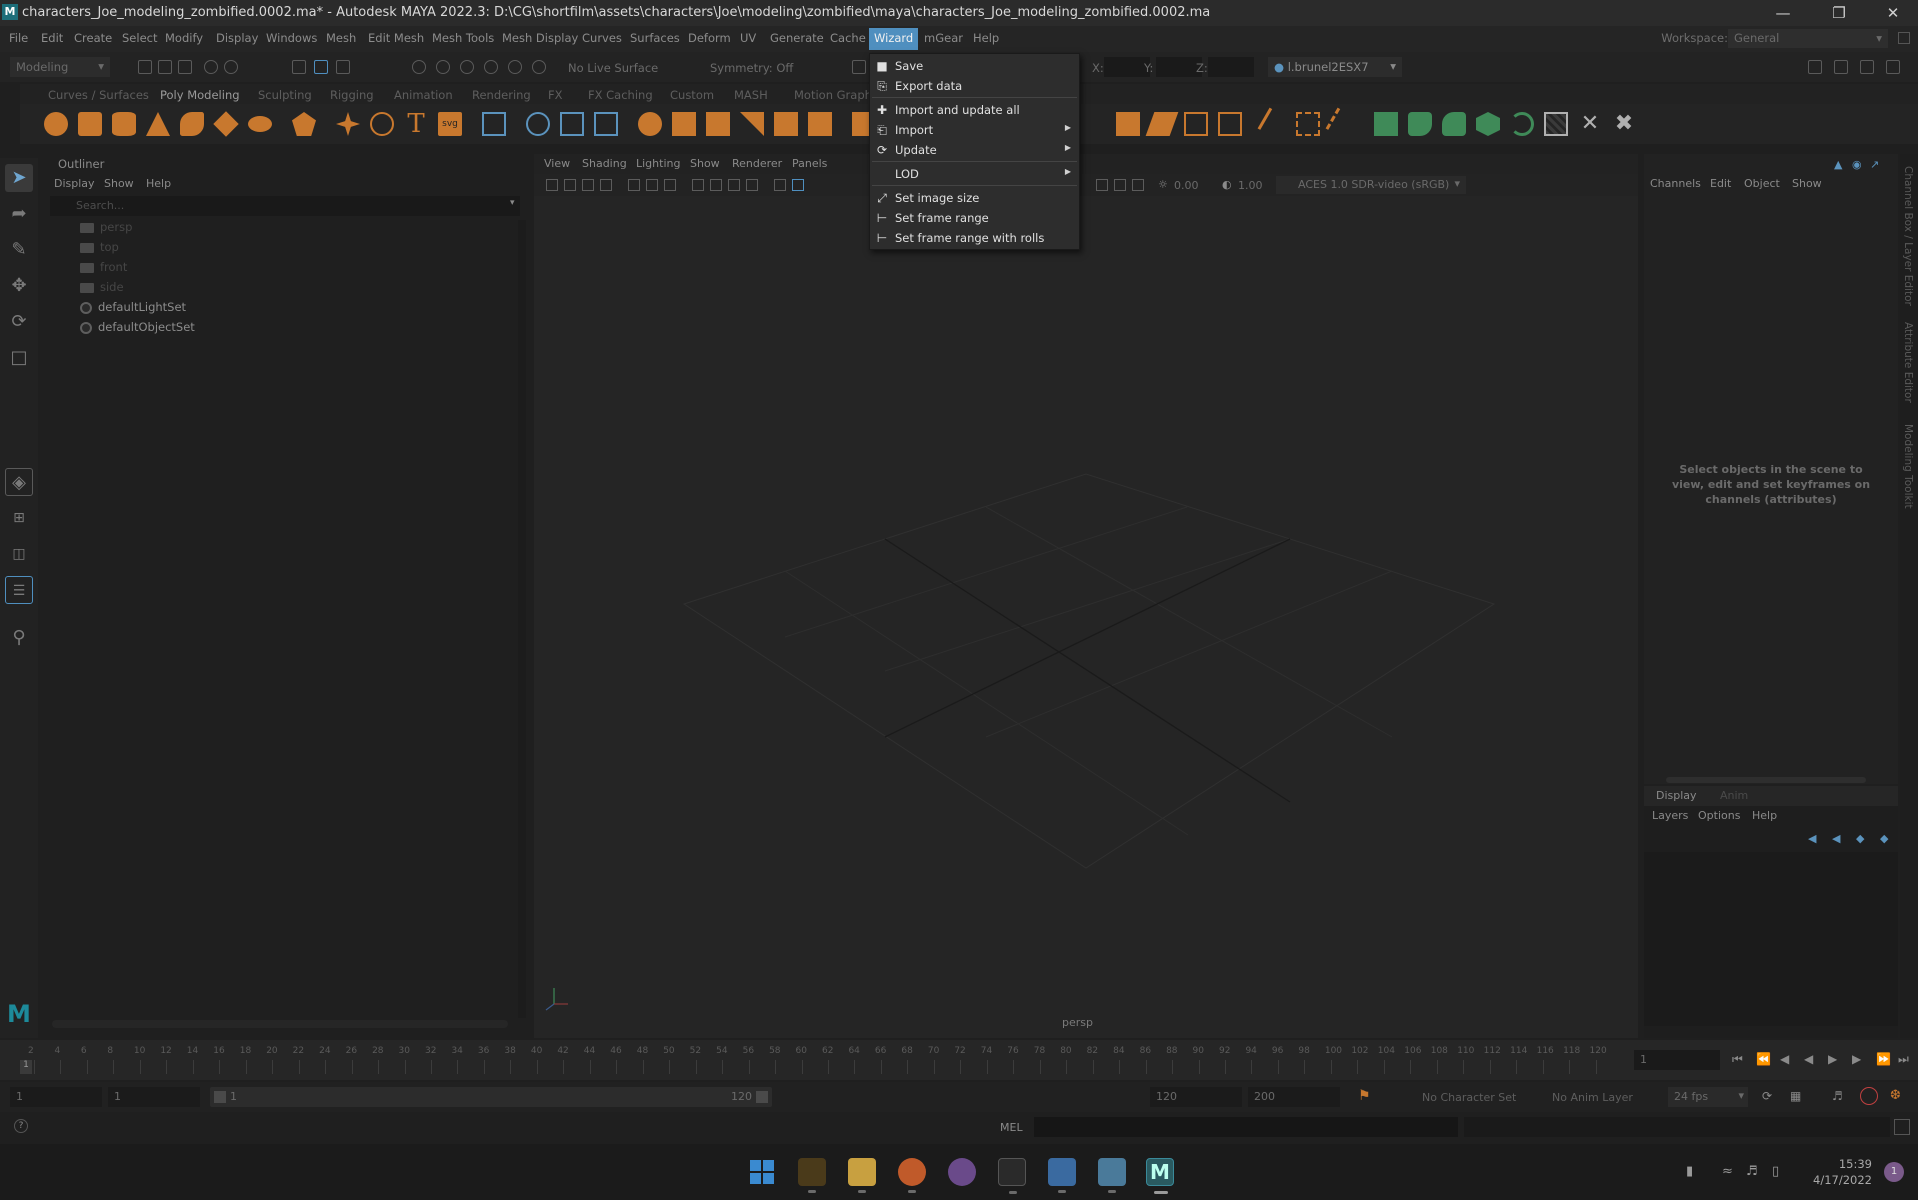  Describe the element at coordinates (1832, 1059) in the screenshot. I see `play-forwards-icon: ▶` at that location.